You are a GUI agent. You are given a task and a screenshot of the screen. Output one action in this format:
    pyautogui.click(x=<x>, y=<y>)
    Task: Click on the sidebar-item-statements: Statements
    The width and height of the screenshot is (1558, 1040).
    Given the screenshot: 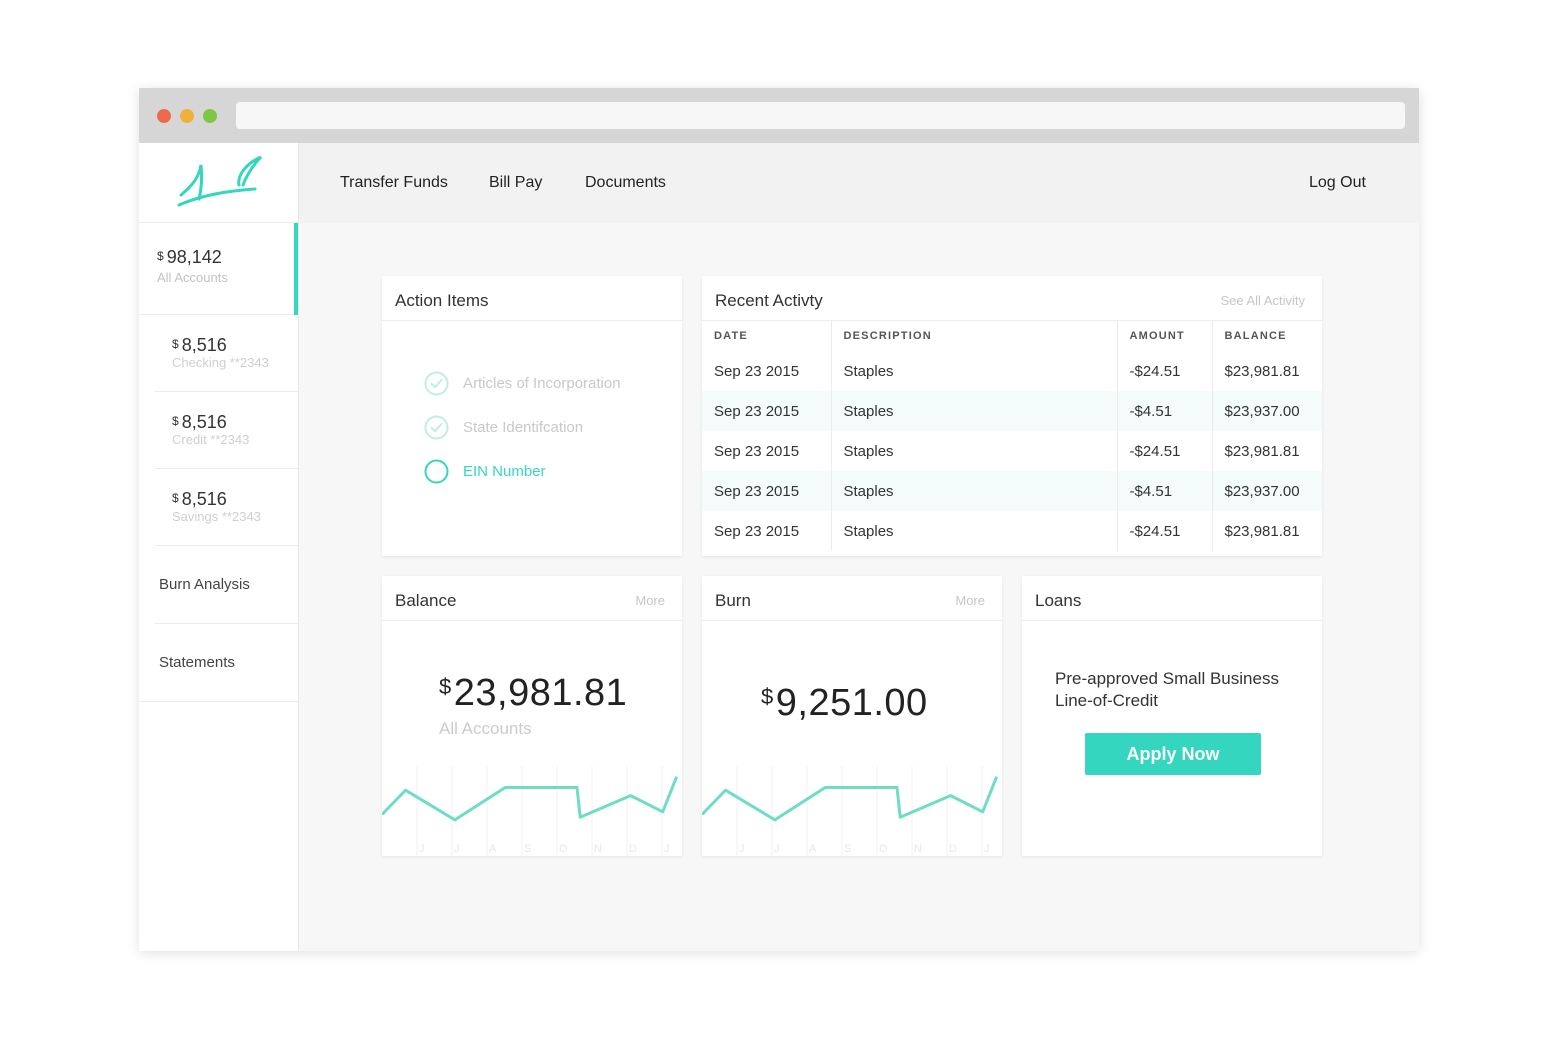 What is the action you would take?
    pyautogui.click(x=218, y=663)
    